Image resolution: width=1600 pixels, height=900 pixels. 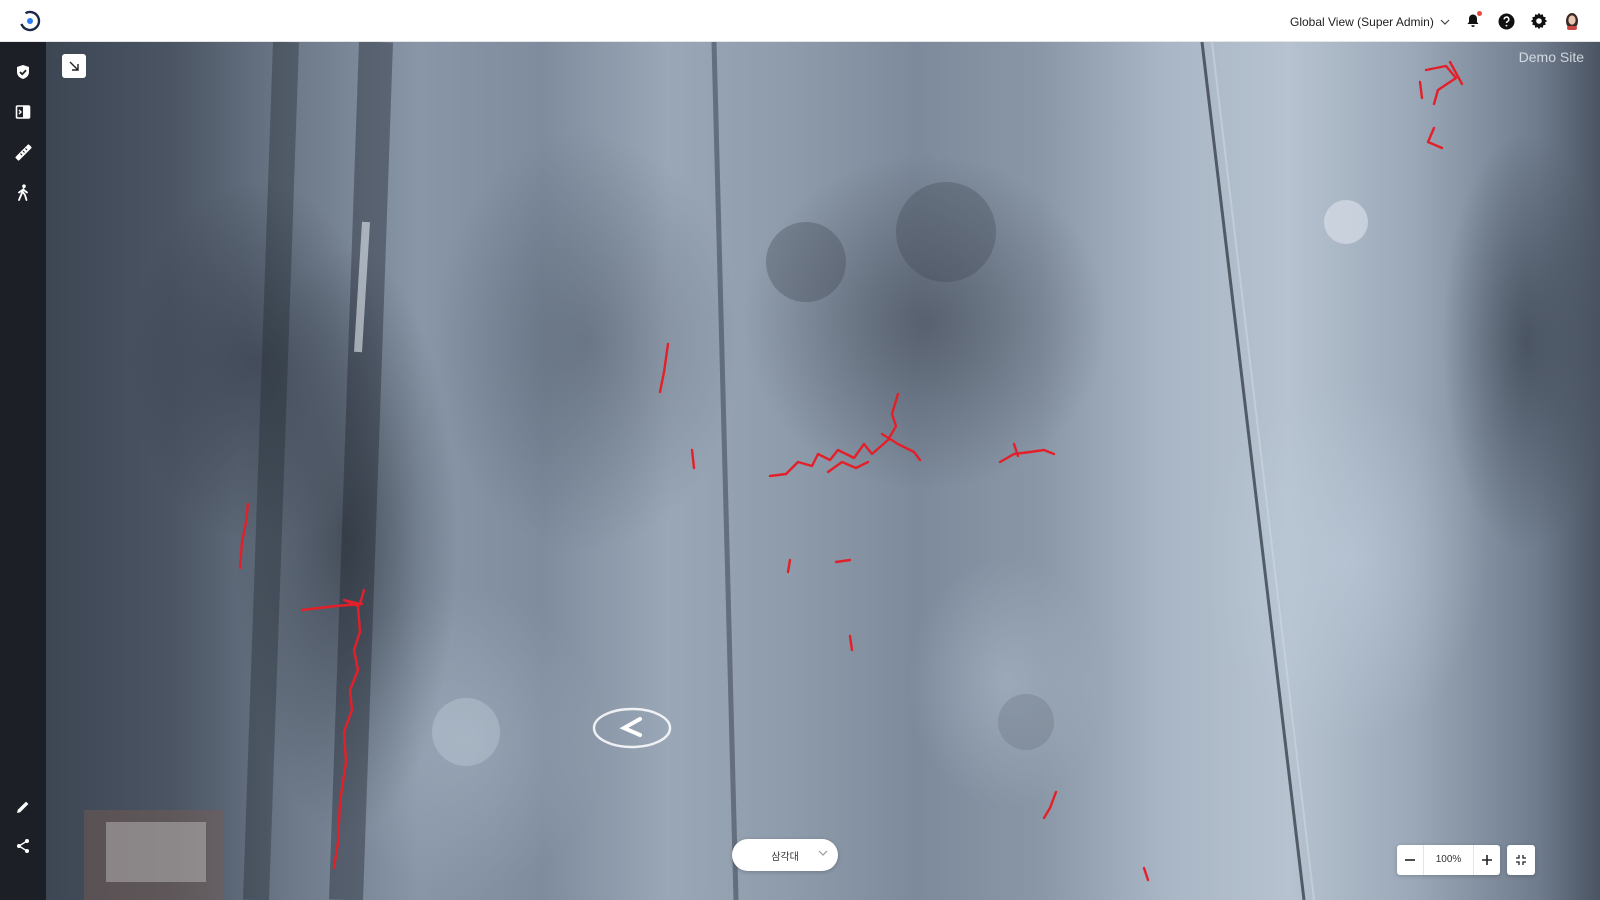 I want to click on site-label: Demo Site, so click(x=1551, y=57).